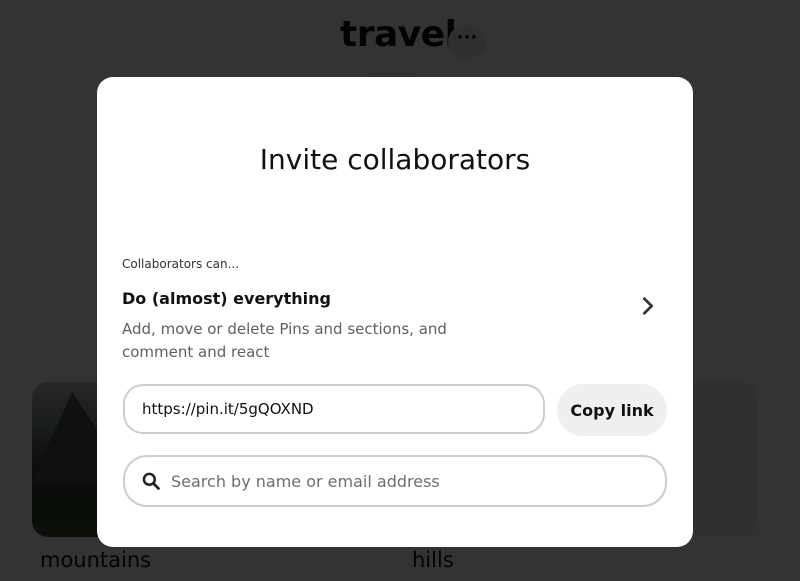  I want to click on collaborator-search-field, so click(395, 481).